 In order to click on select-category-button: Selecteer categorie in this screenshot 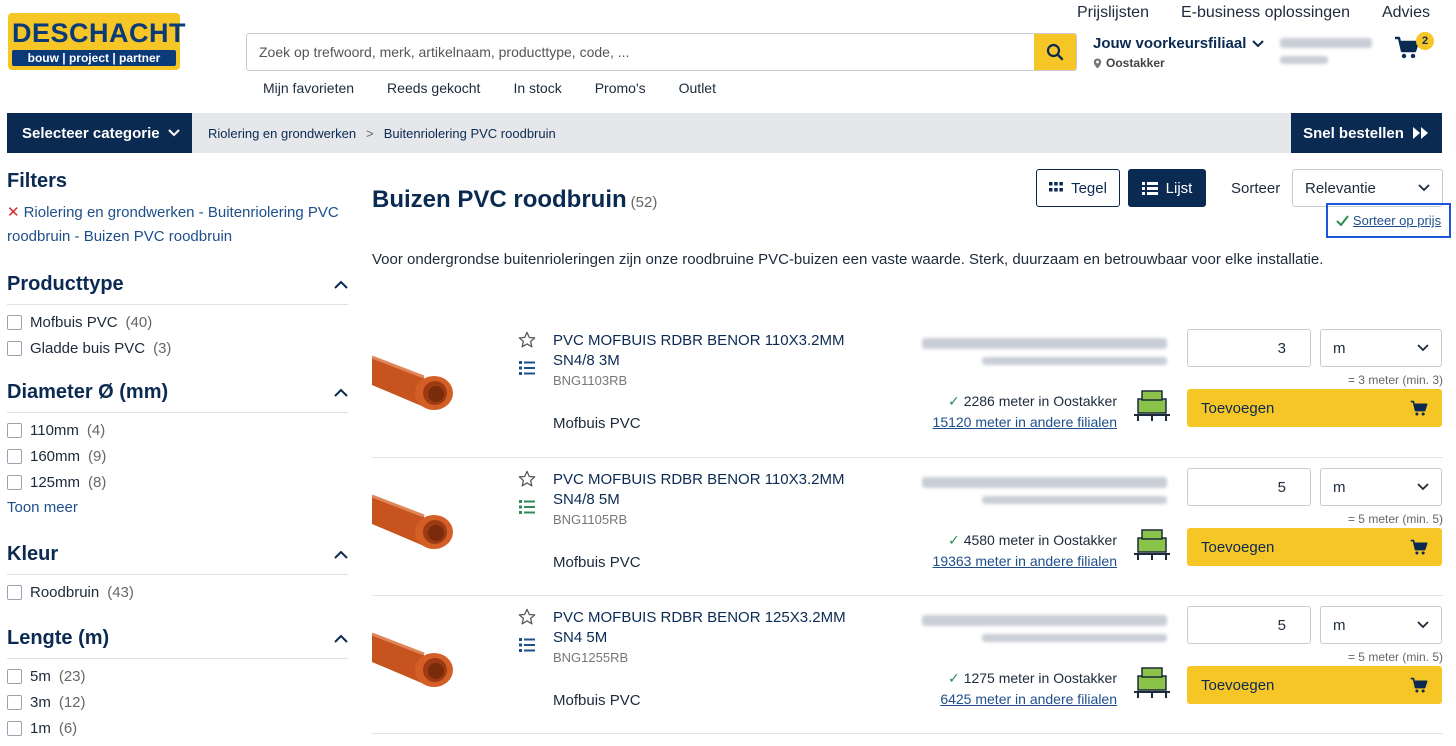, I will do `click(99, 133)`.